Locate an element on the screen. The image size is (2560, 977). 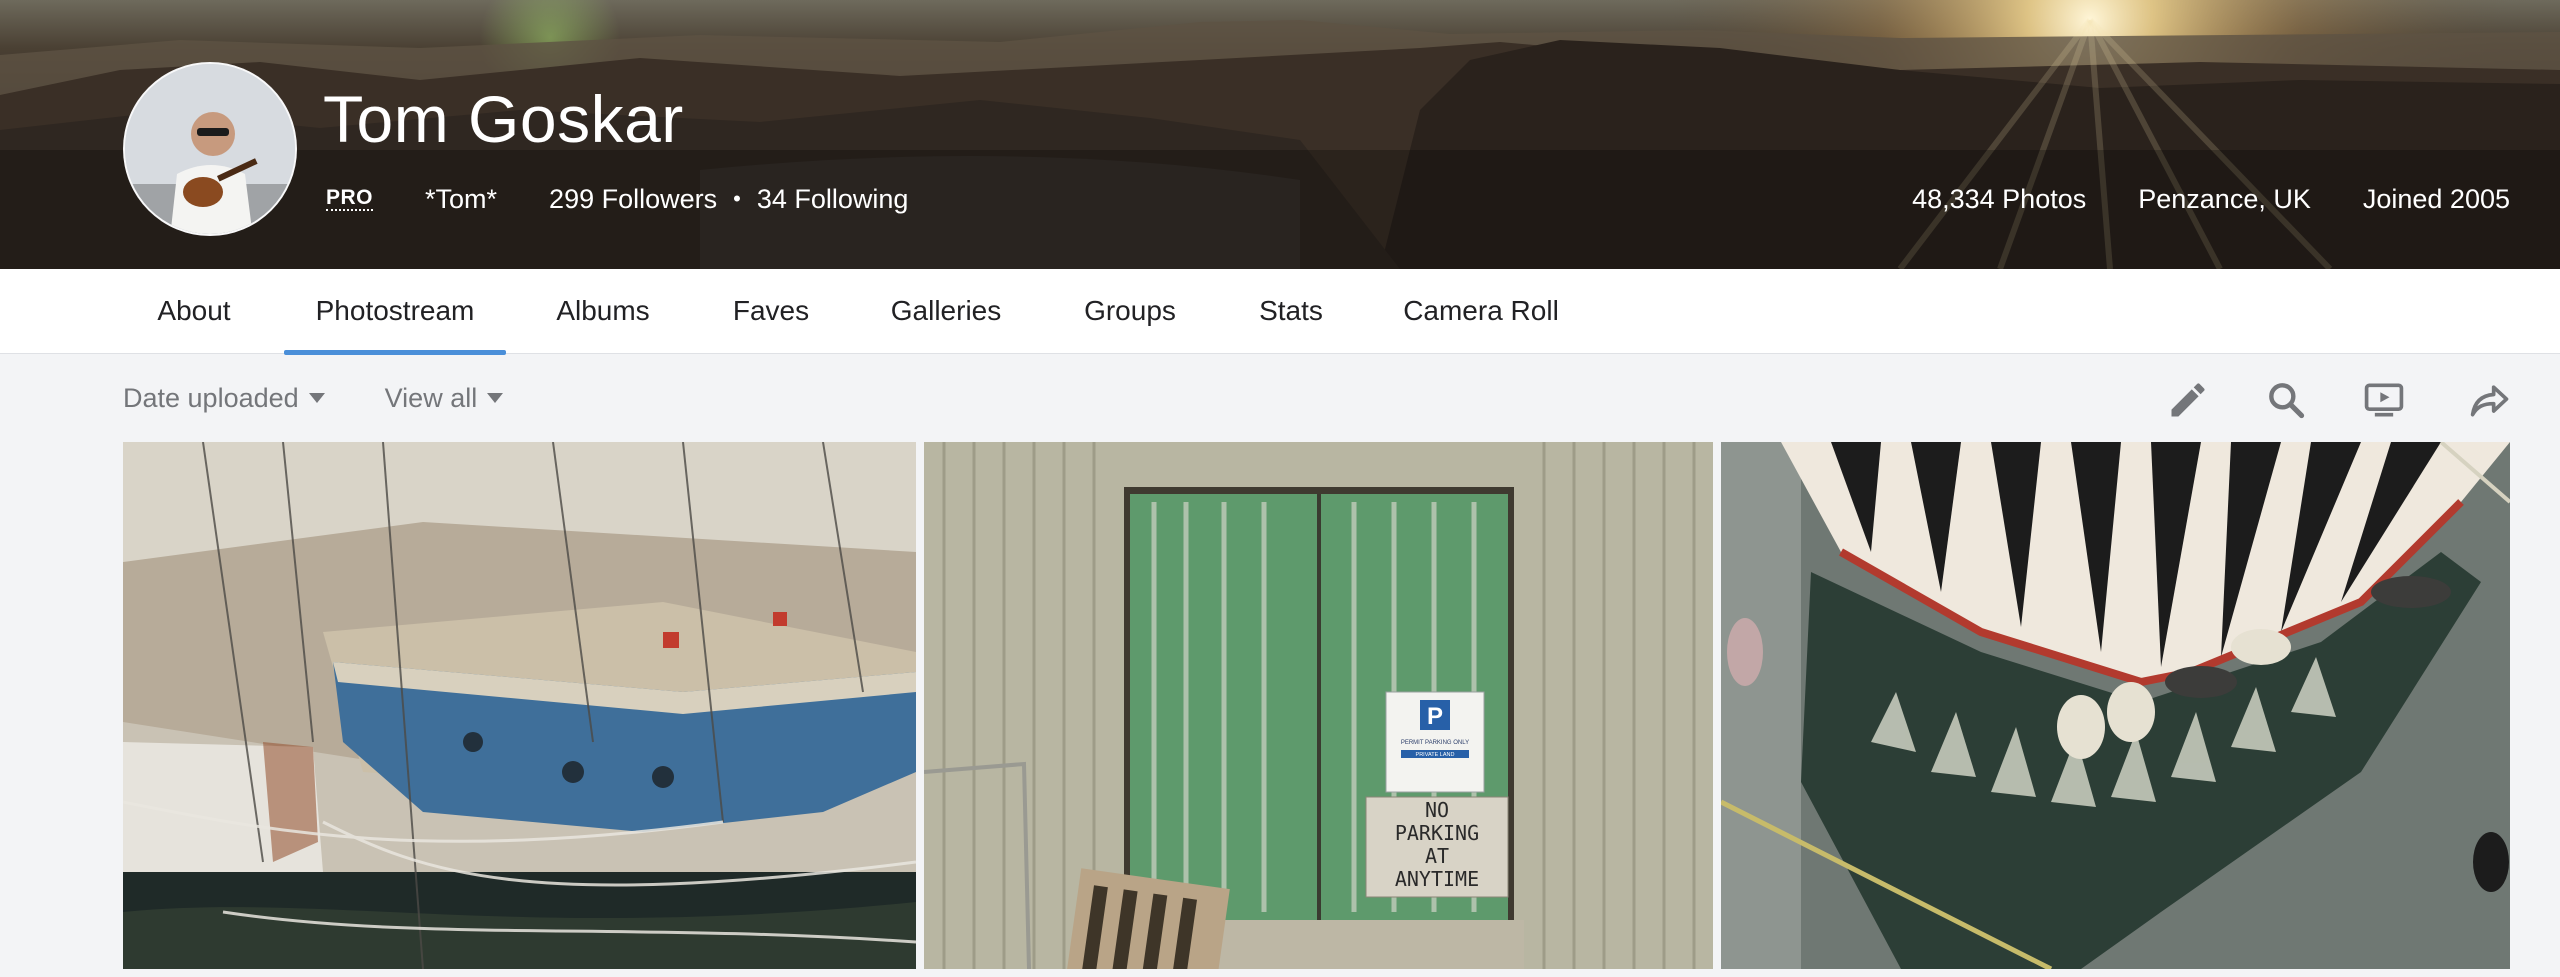
pencil-icon is located at coordinates (2188, 400).